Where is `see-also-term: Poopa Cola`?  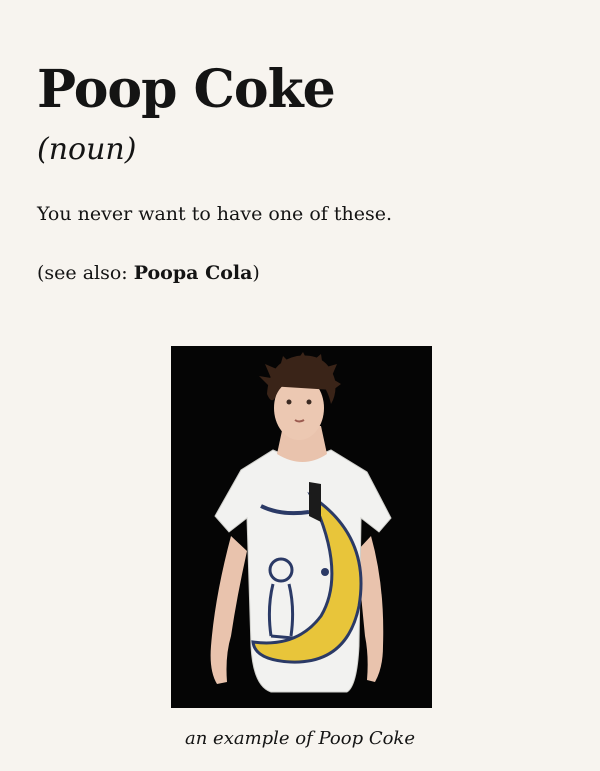
see-also-term: Poopa Cola is located at coordinates (193, 273).